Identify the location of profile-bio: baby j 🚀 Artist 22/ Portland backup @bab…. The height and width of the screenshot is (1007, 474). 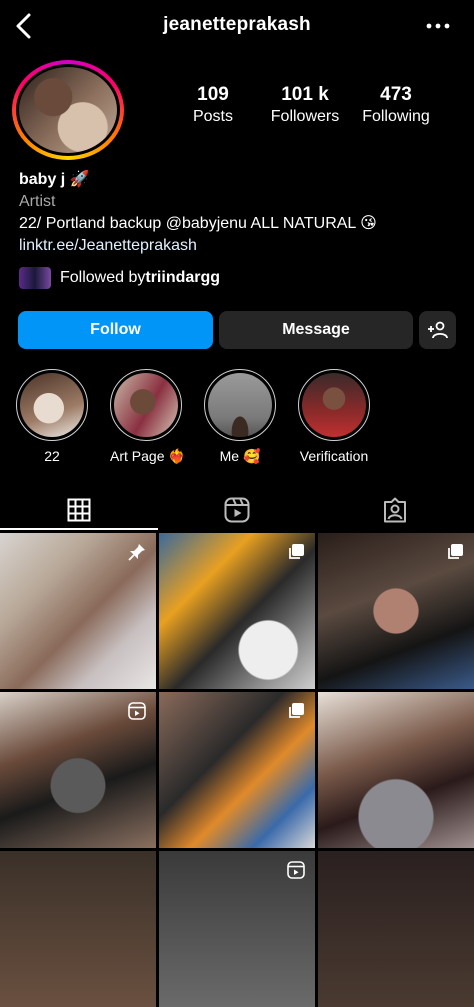
(198, 213).